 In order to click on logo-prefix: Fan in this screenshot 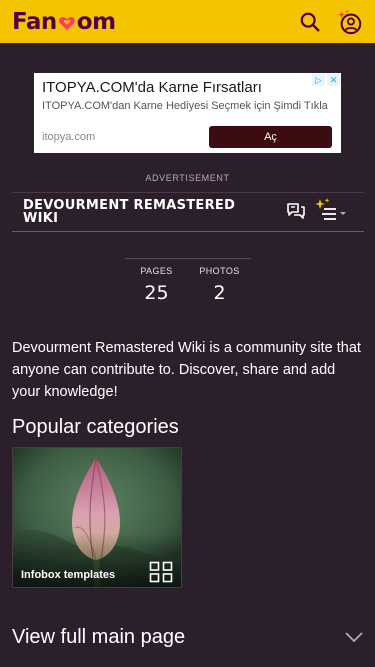, I will do `click(34, 21)`.